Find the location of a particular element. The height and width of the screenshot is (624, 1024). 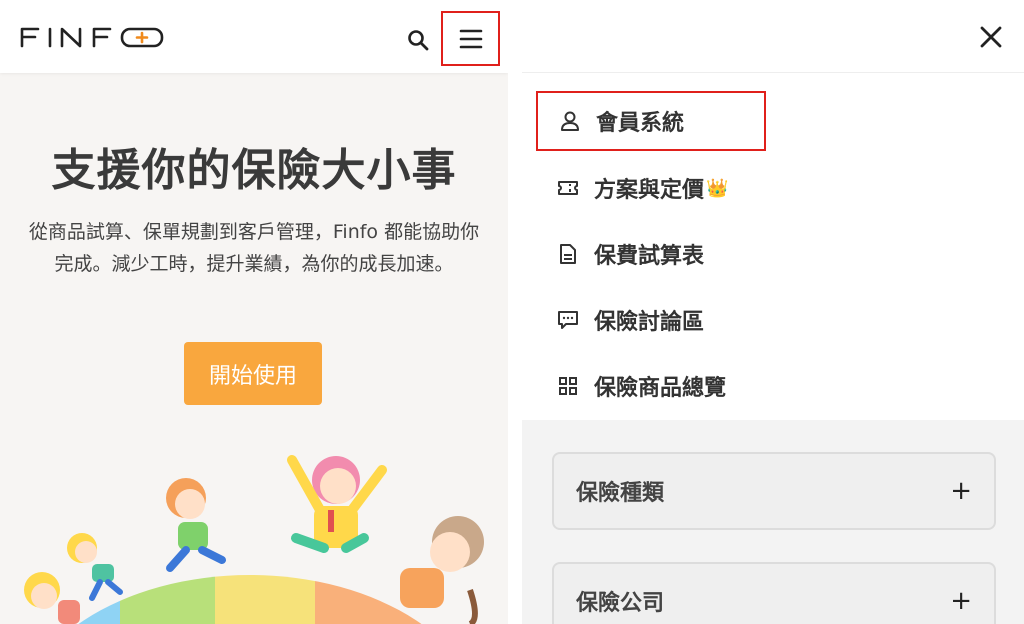

menu-item-member-system: 會員系統 is located at coordinates (651, 121).